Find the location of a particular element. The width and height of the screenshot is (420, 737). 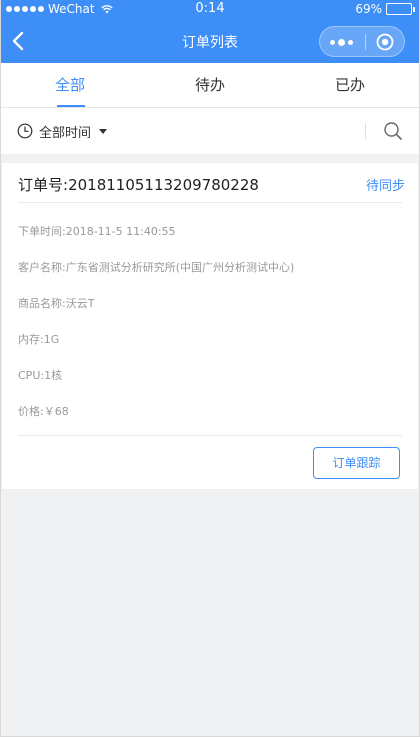

clock-icon is located at coordinates (25, 131).